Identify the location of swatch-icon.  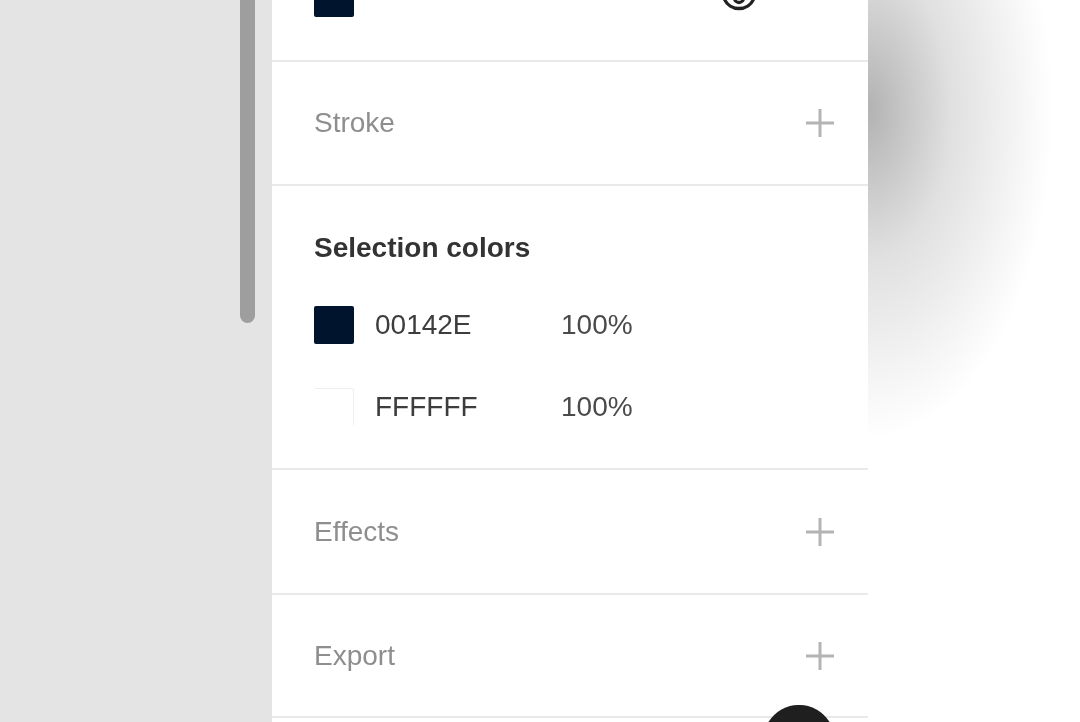
(334, 325).